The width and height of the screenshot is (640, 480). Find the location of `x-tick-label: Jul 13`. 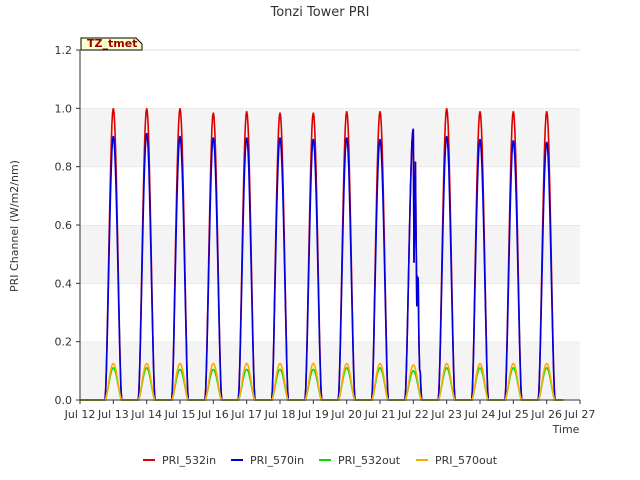

x-tick-label: Jul 13 is located at coordinates (113, 414).